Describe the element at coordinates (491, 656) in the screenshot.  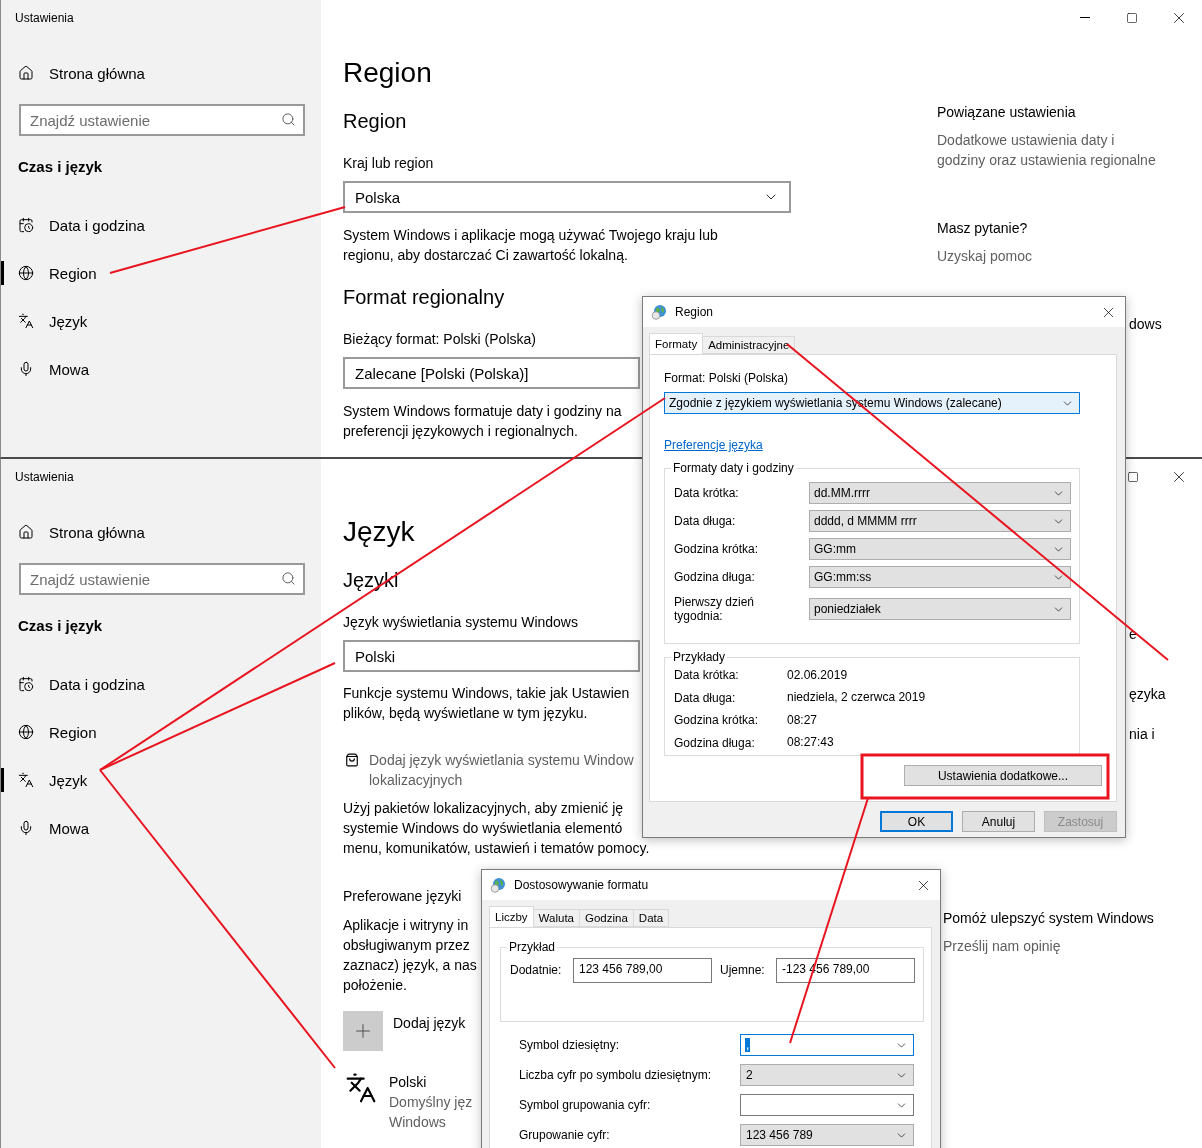
I see `language-dropdown: Polski` at that location.